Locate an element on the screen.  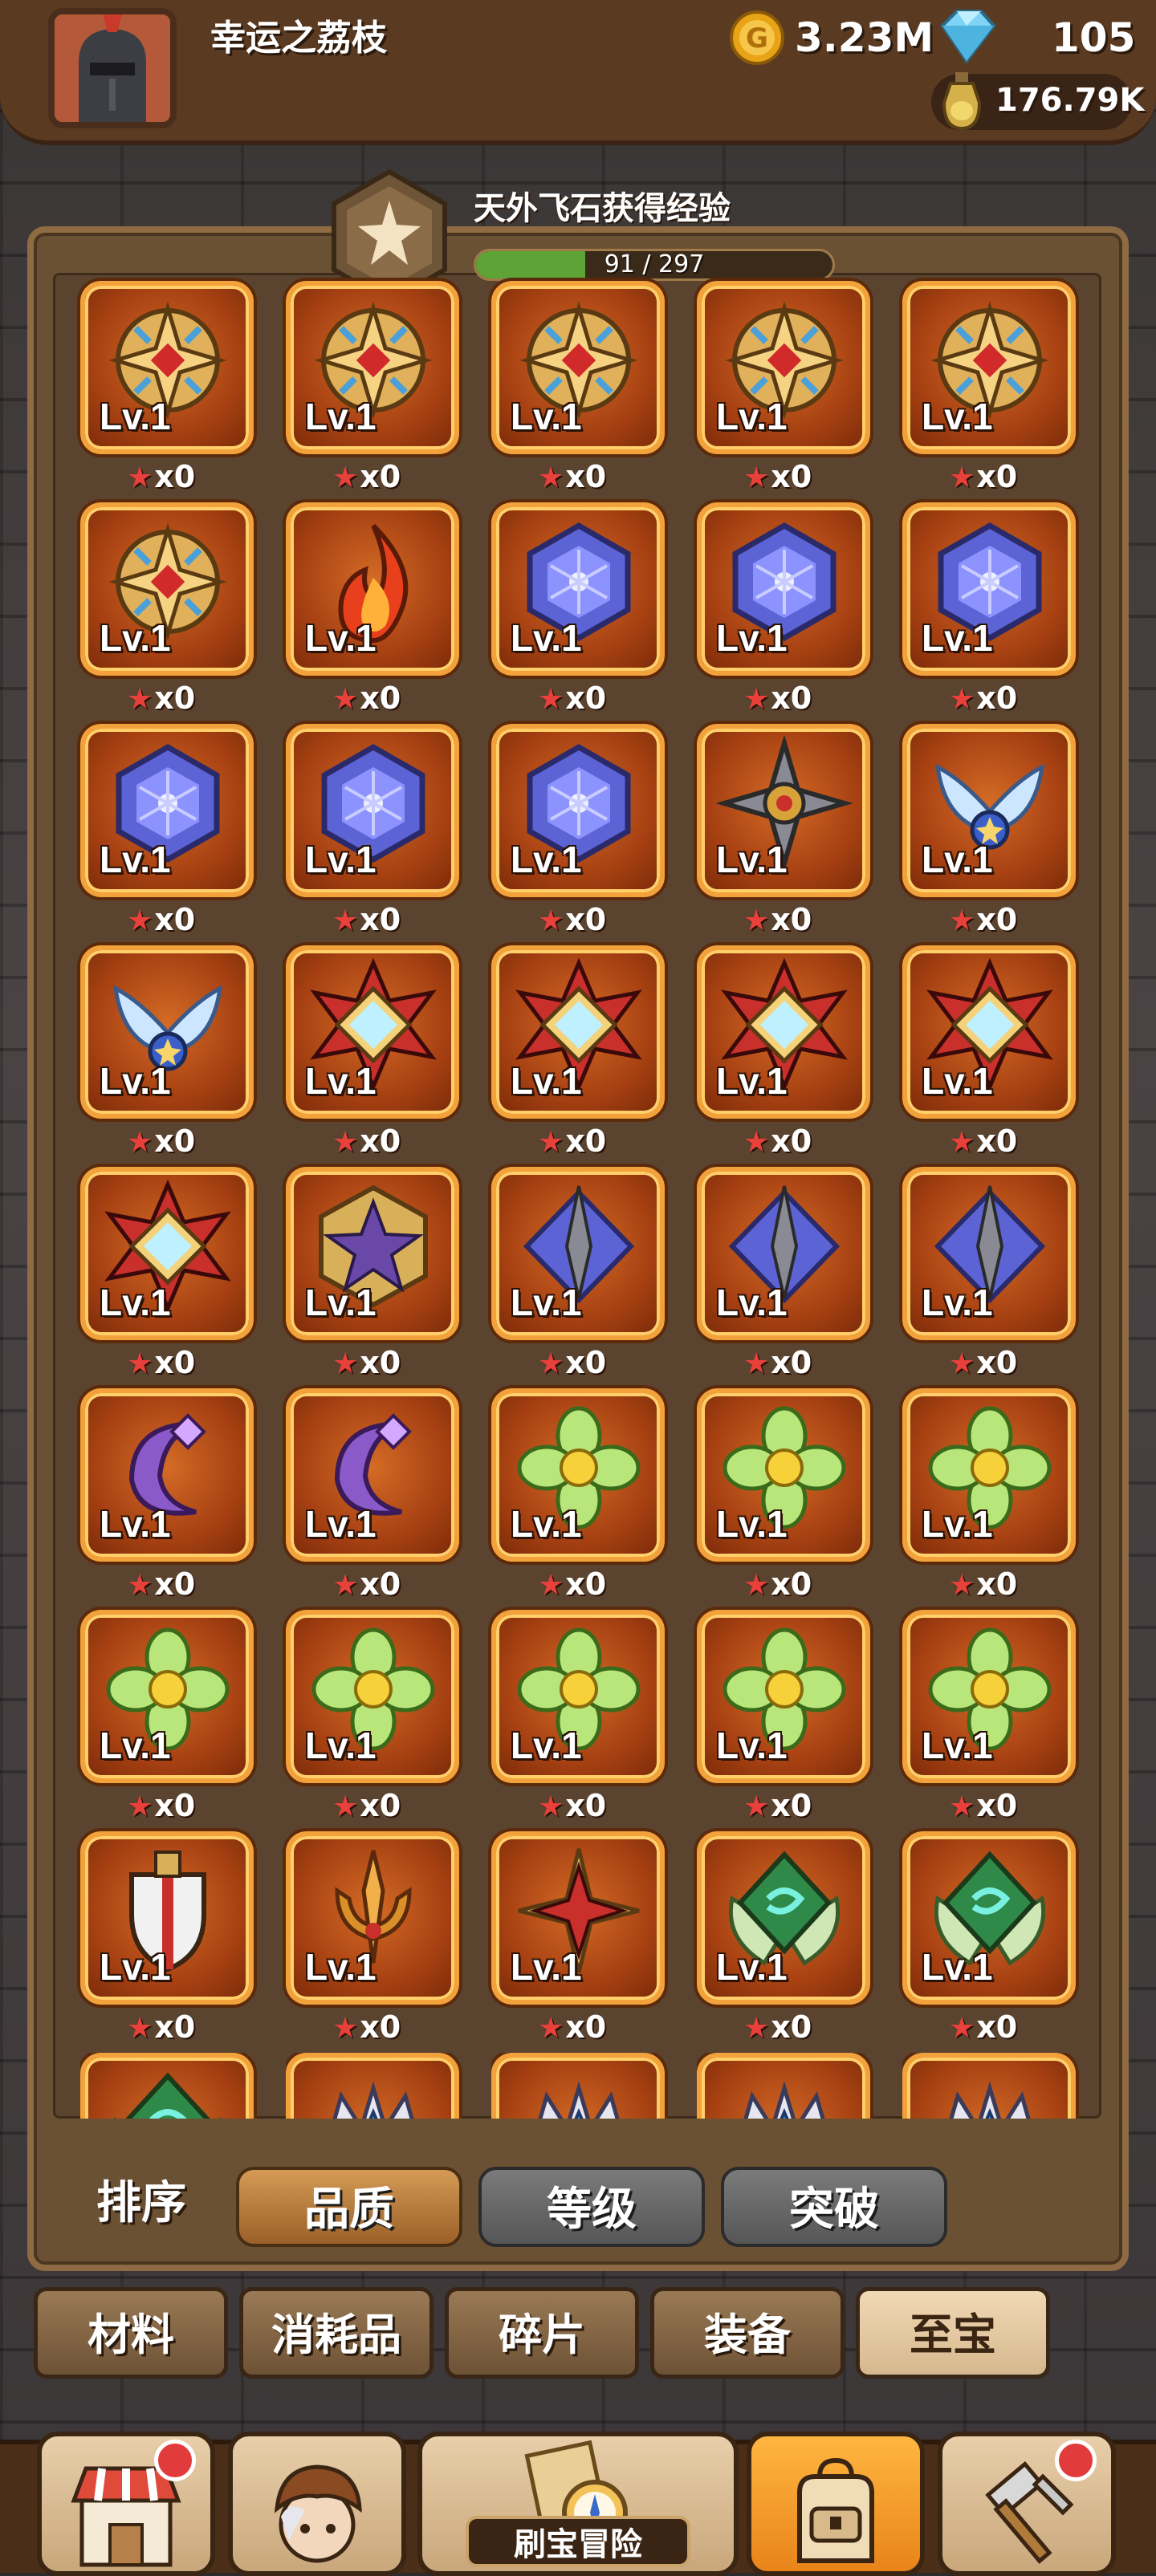
treasure-cell: Lv.1 ★x0 is located at coordinates (991, 609).